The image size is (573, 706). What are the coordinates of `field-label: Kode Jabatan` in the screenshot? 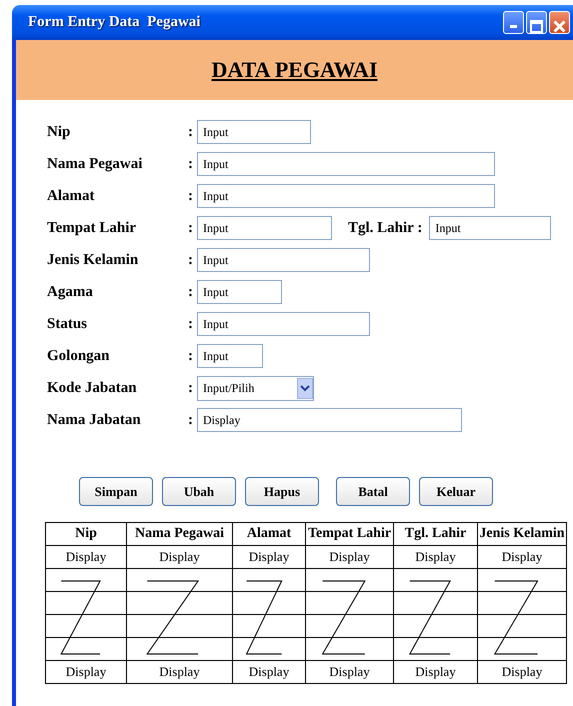 It's located at (92, 388).